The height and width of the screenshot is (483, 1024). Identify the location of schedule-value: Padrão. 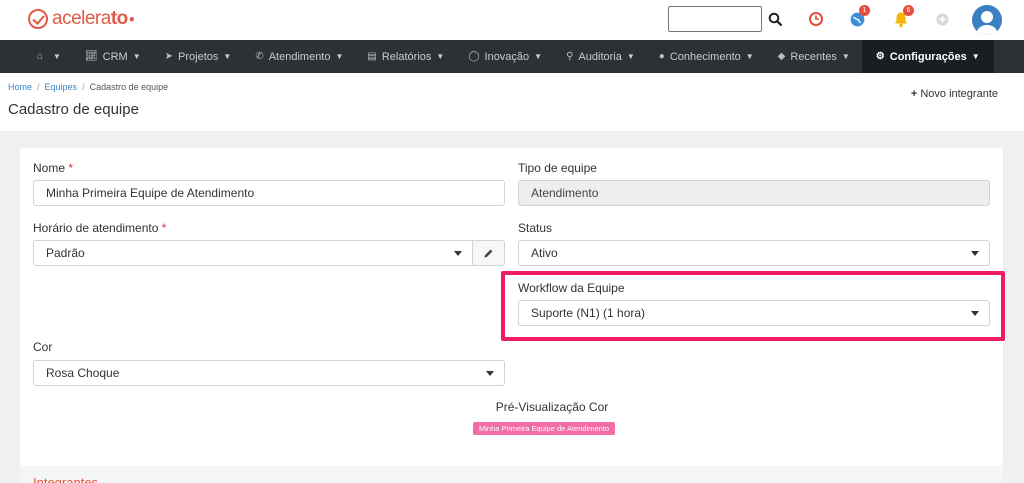
(65, 253).